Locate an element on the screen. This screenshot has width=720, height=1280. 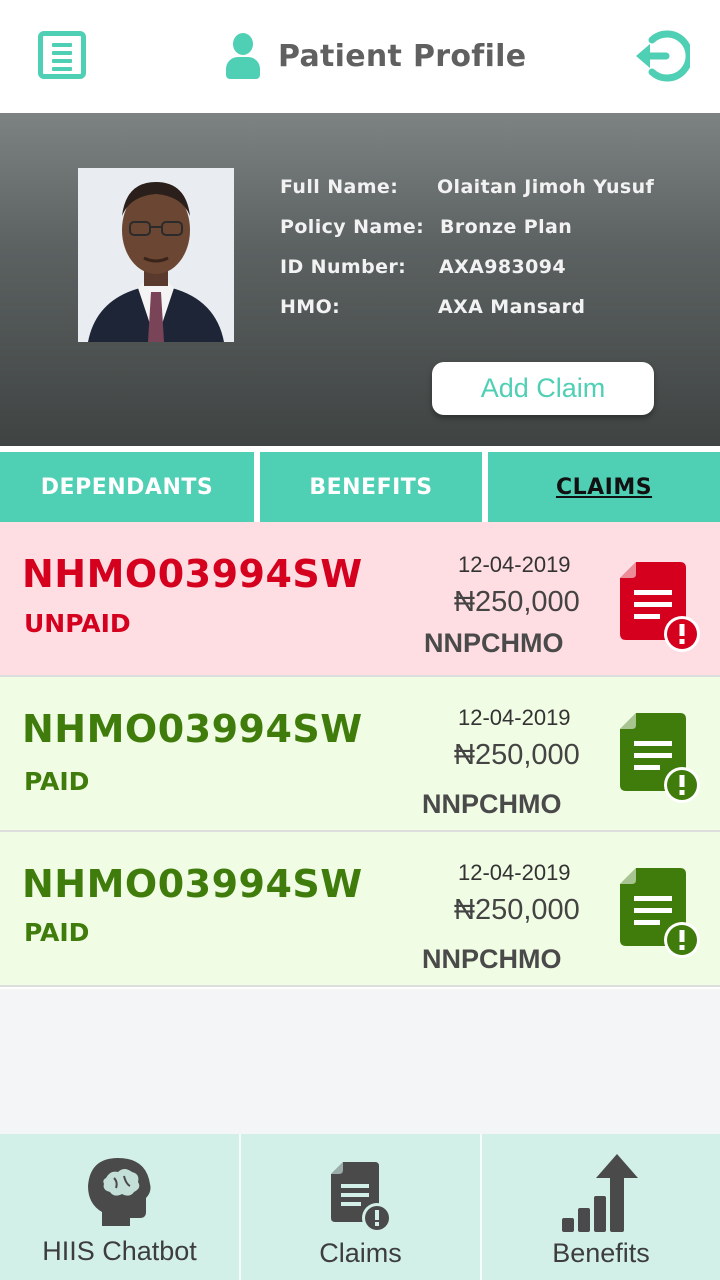
tab-claims: CLAIMS is located at coordinates (604, 487).